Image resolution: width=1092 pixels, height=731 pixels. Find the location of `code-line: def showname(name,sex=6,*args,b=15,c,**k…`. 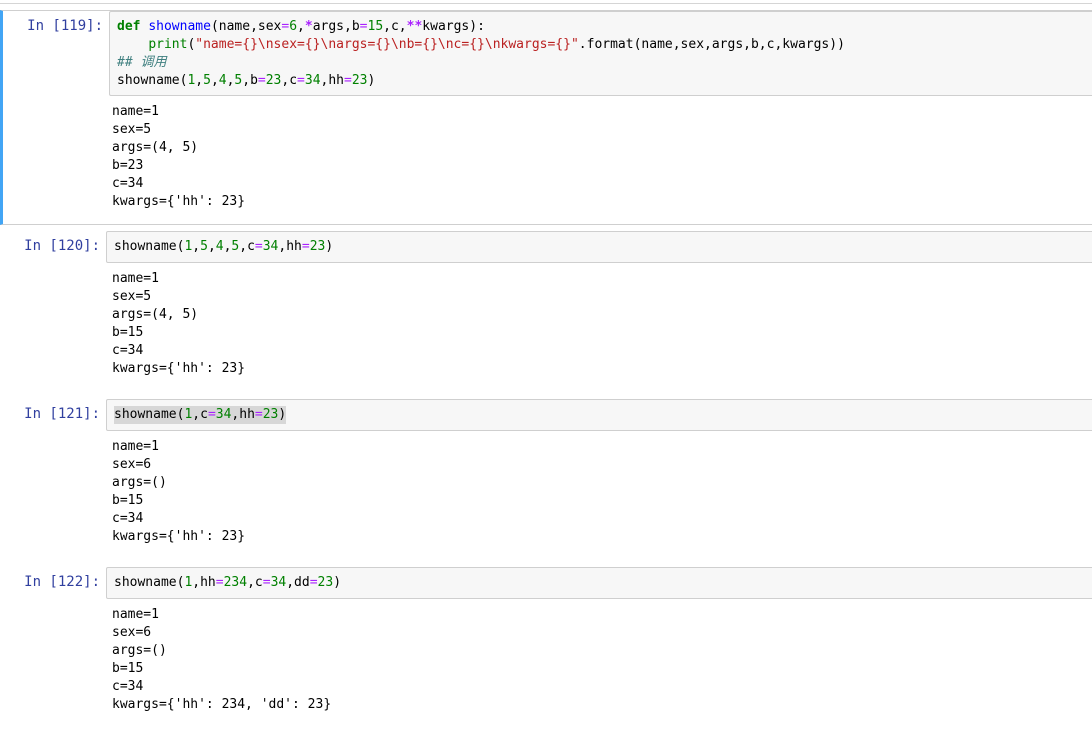

code-line: def showname(name,sex=6,*args,b=15,c,**k… is located at coordinates (301, 27).